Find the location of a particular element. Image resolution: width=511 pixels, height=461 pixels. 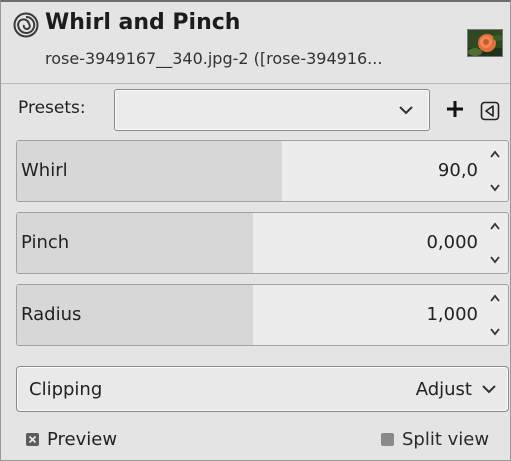

dialog-title: Whirl and Pinch is located at coordinates (143, 22).